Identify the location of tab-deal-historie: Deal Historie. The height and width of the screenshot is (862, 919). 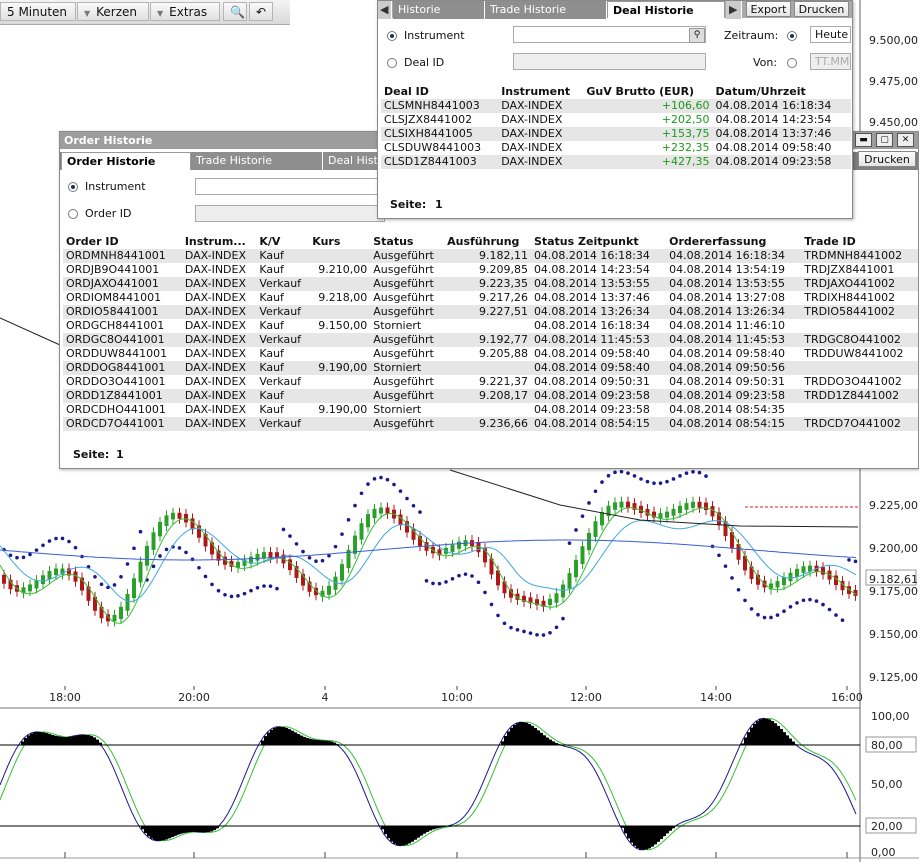
(666, 9).